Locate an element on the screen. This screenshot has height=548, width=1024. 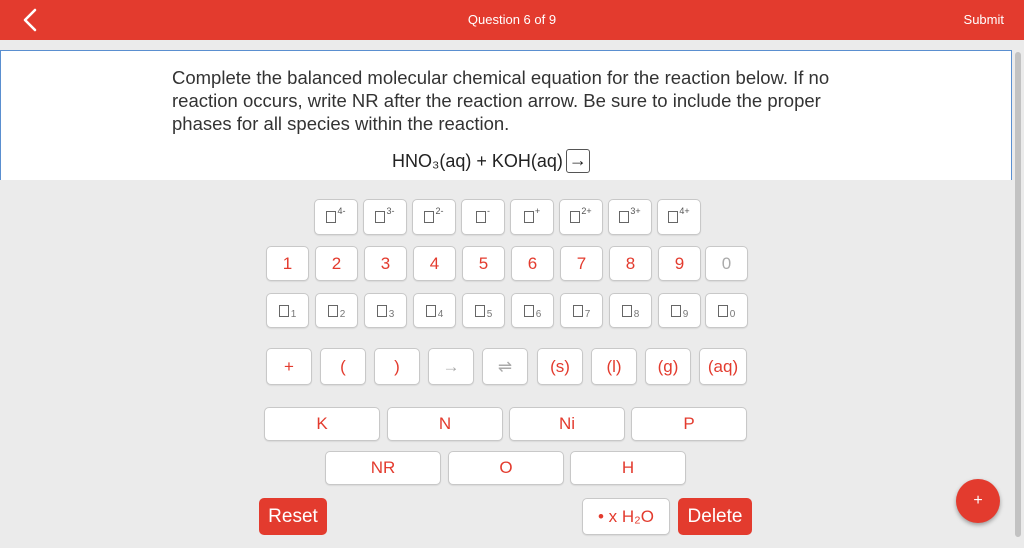
digit-key-5: 5 is located at coordinates (483, 263).